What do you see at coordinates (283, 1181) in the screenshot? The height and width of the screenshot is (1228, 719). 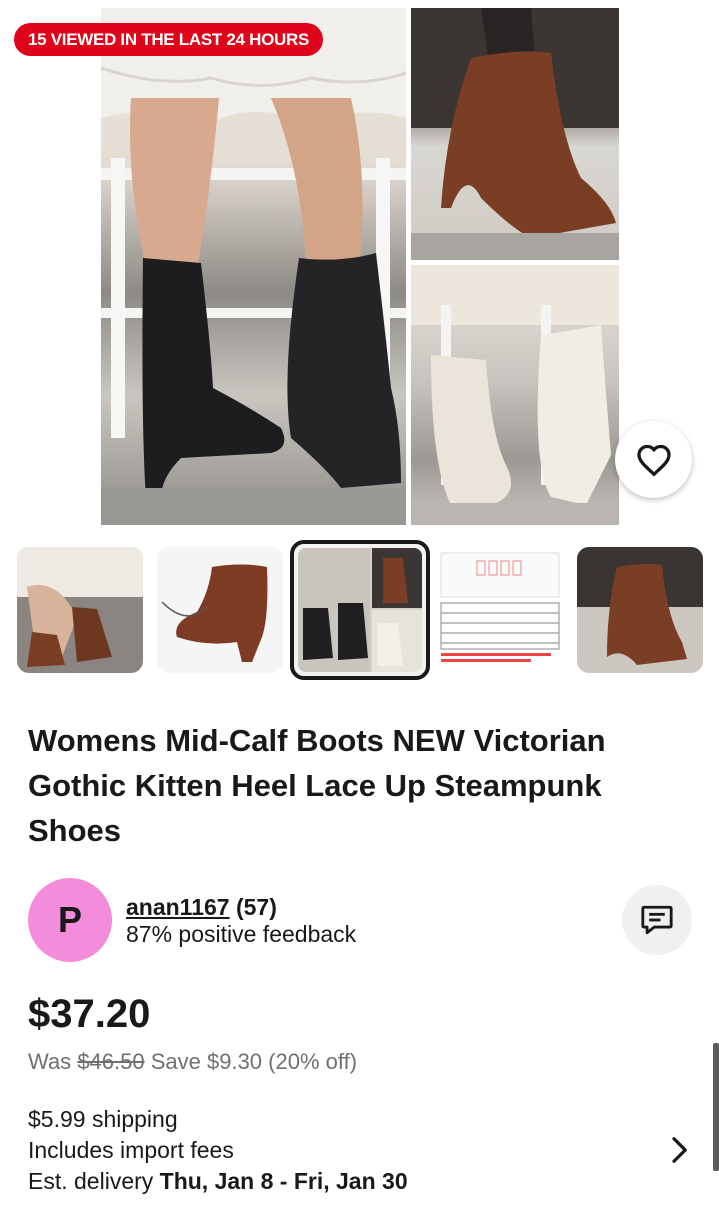 I see `delivery-dates: Thu, Jan 8 - Fri, Jan 30` at bounding box center [283, 1181].